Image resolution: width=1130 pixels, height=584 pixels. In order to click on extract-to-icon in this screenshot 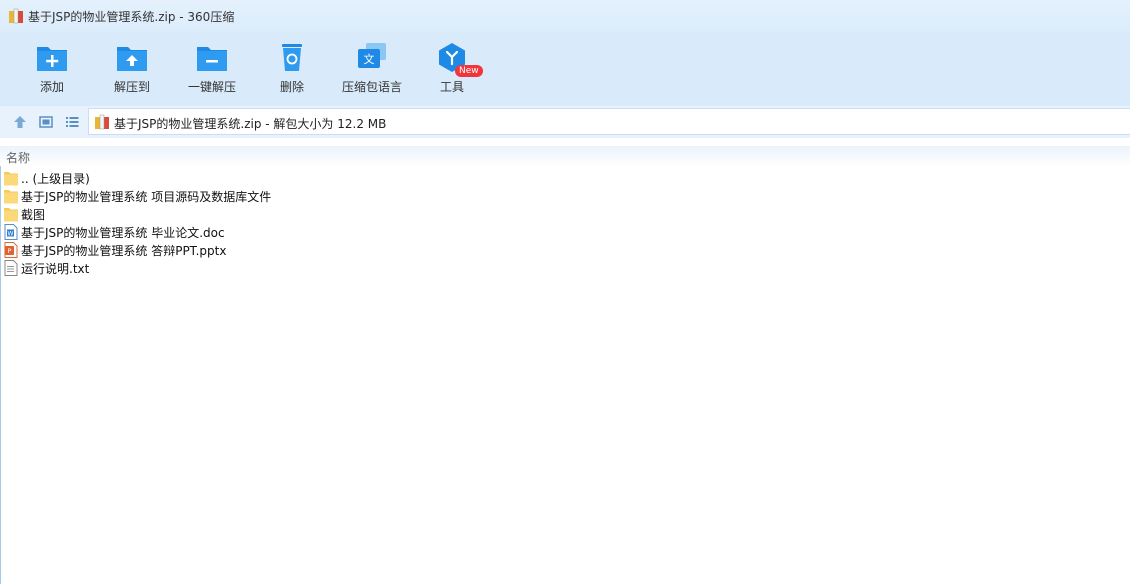, I will do `click(132, 59)`.